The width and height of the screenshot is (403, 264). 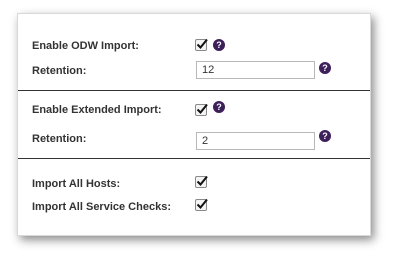 I want to click on import-all-hosts-checkbox, so click(x=201, y=181).